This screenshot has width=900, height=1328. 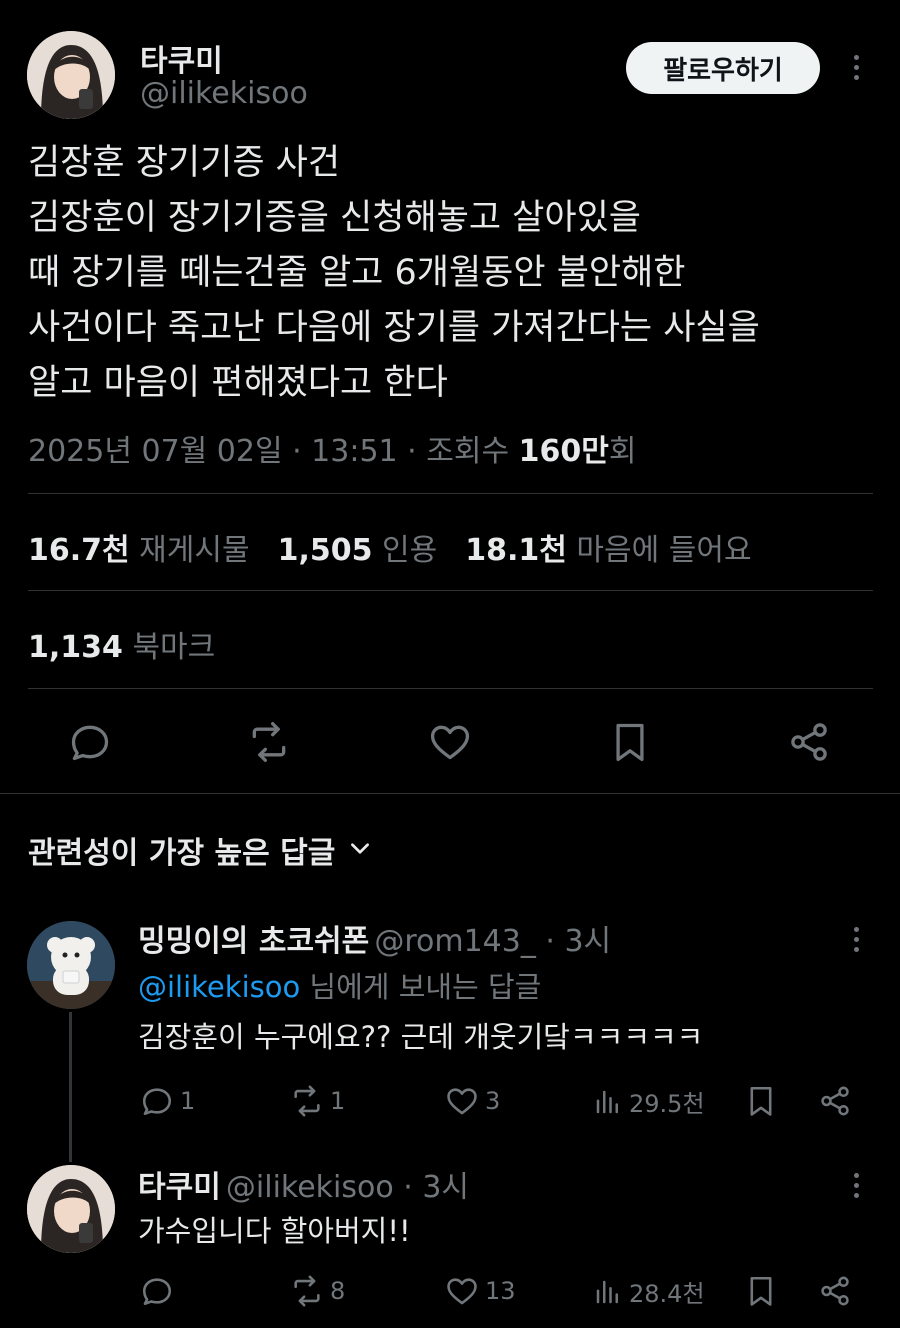 I want to click on post-text-line: 김장훈이 장기기증을 신청해놓고 살아있을, so click(x=334, y=218).